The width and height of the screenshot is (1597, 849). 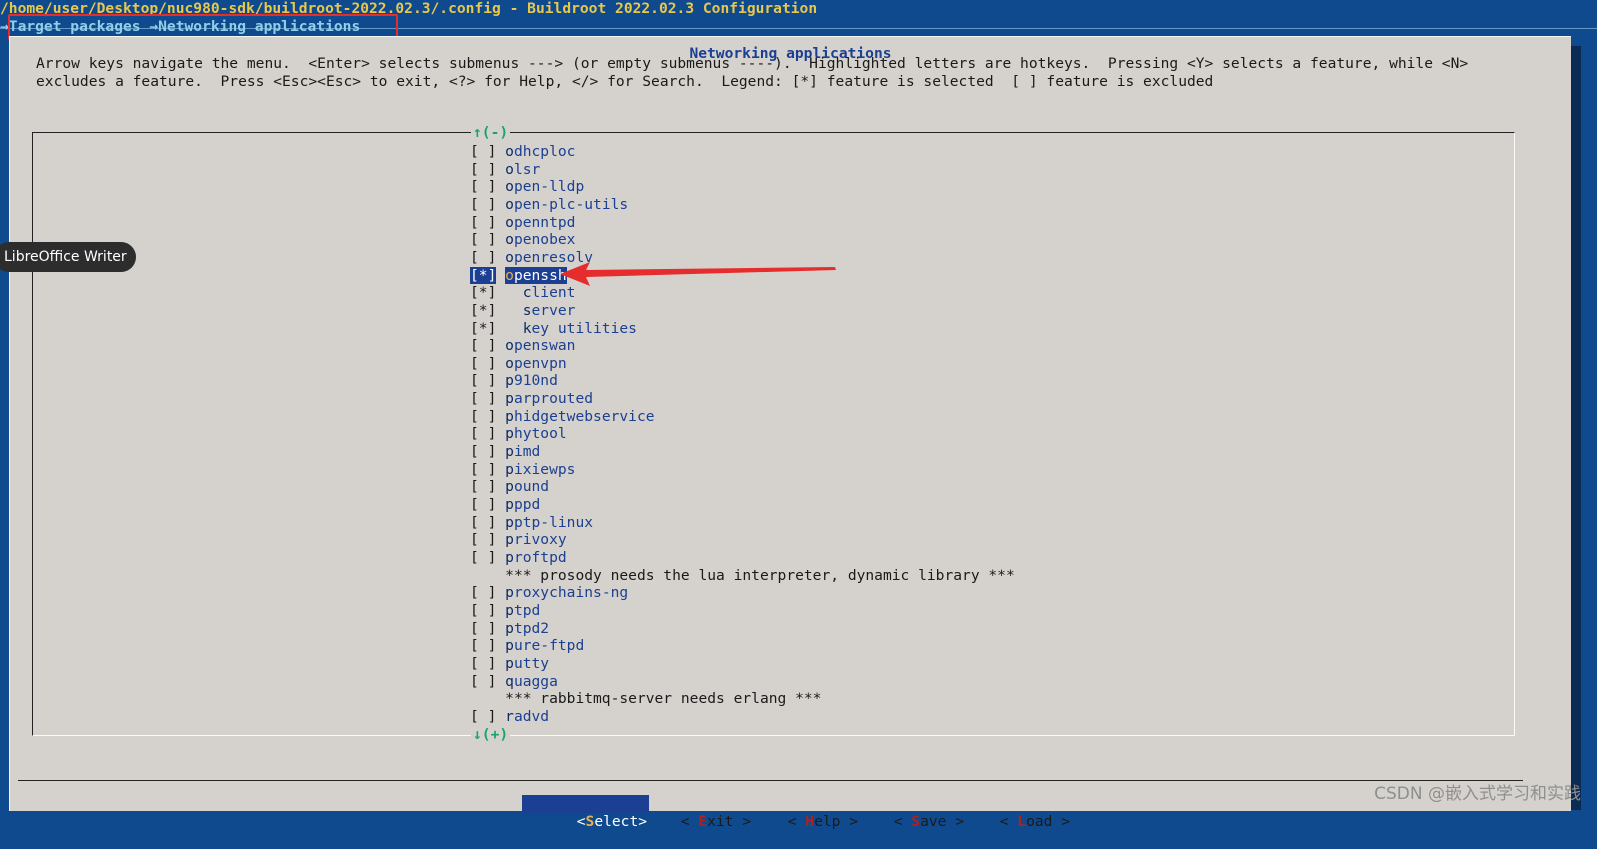 I want to click on menu-item-label: server, so click(x=540, y=310).